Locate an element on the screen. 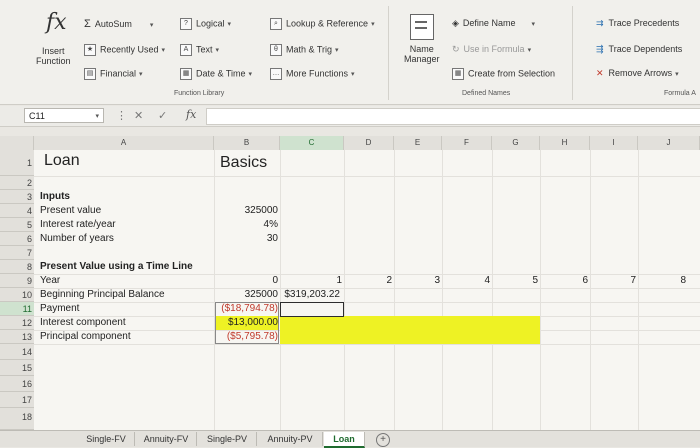 The height and width of the screenshot is (448, 700). cell-c9: 1 is located at coordinates (311, 281).